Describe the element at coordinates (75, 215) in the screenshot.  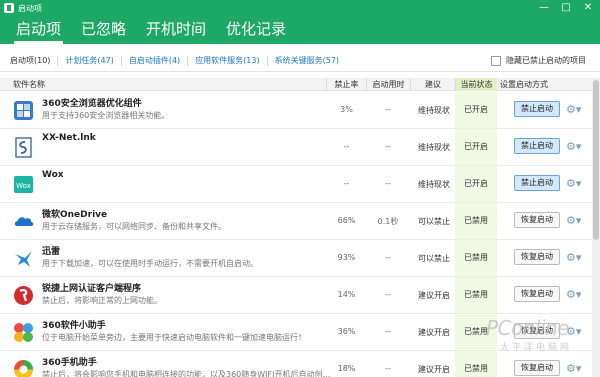
I see `software-name: 微软OneDrive` at that location.